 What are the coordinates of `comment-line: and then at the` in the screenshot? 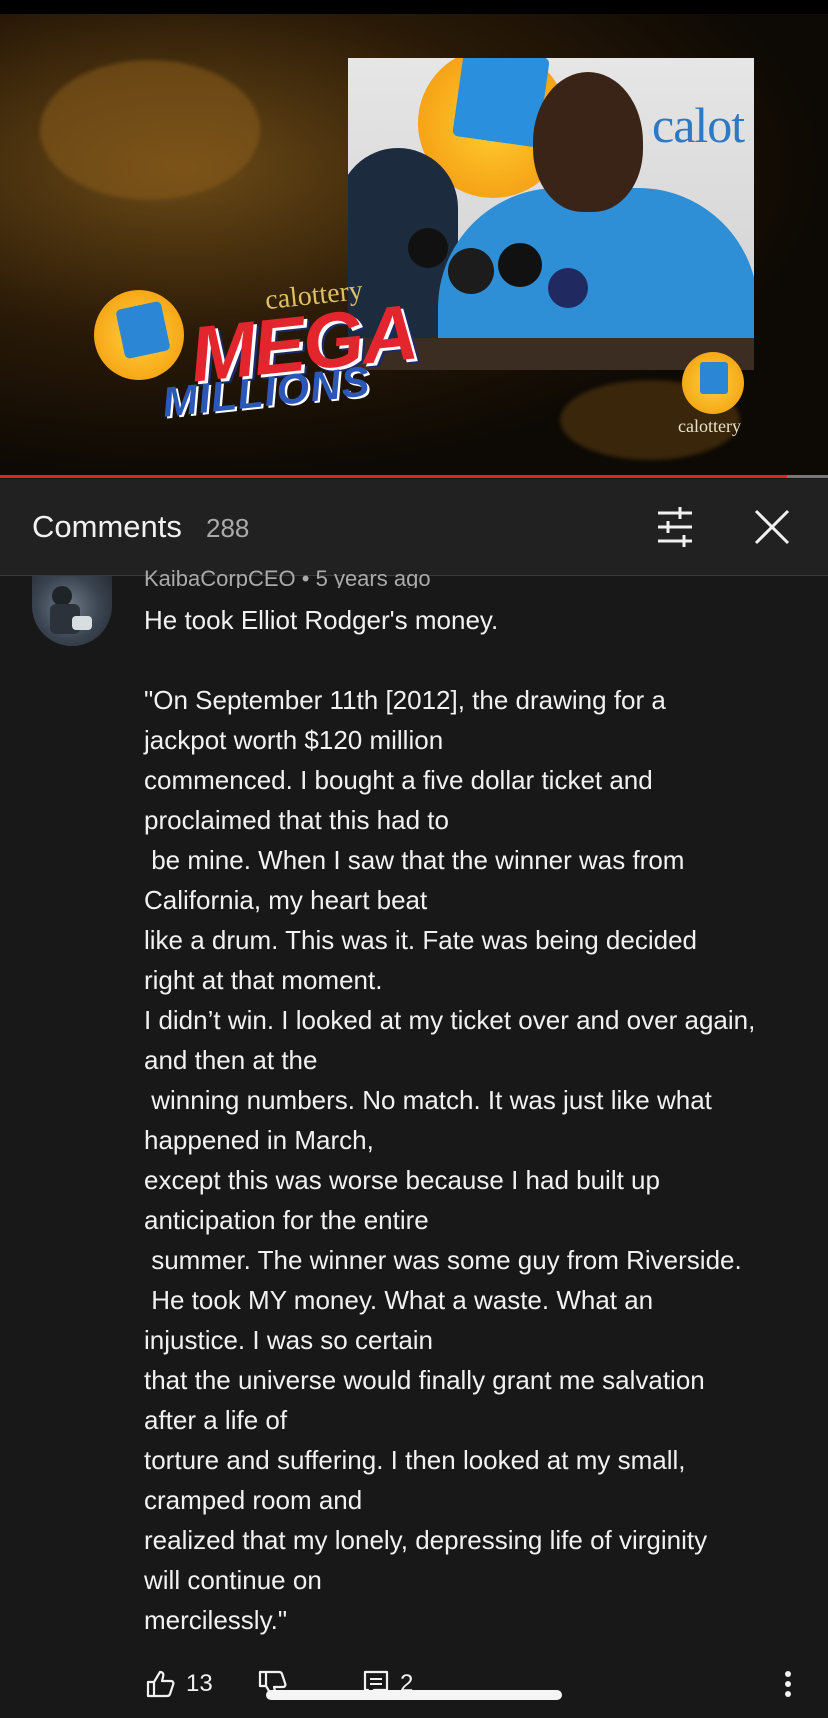 It's located at (231, 1060).